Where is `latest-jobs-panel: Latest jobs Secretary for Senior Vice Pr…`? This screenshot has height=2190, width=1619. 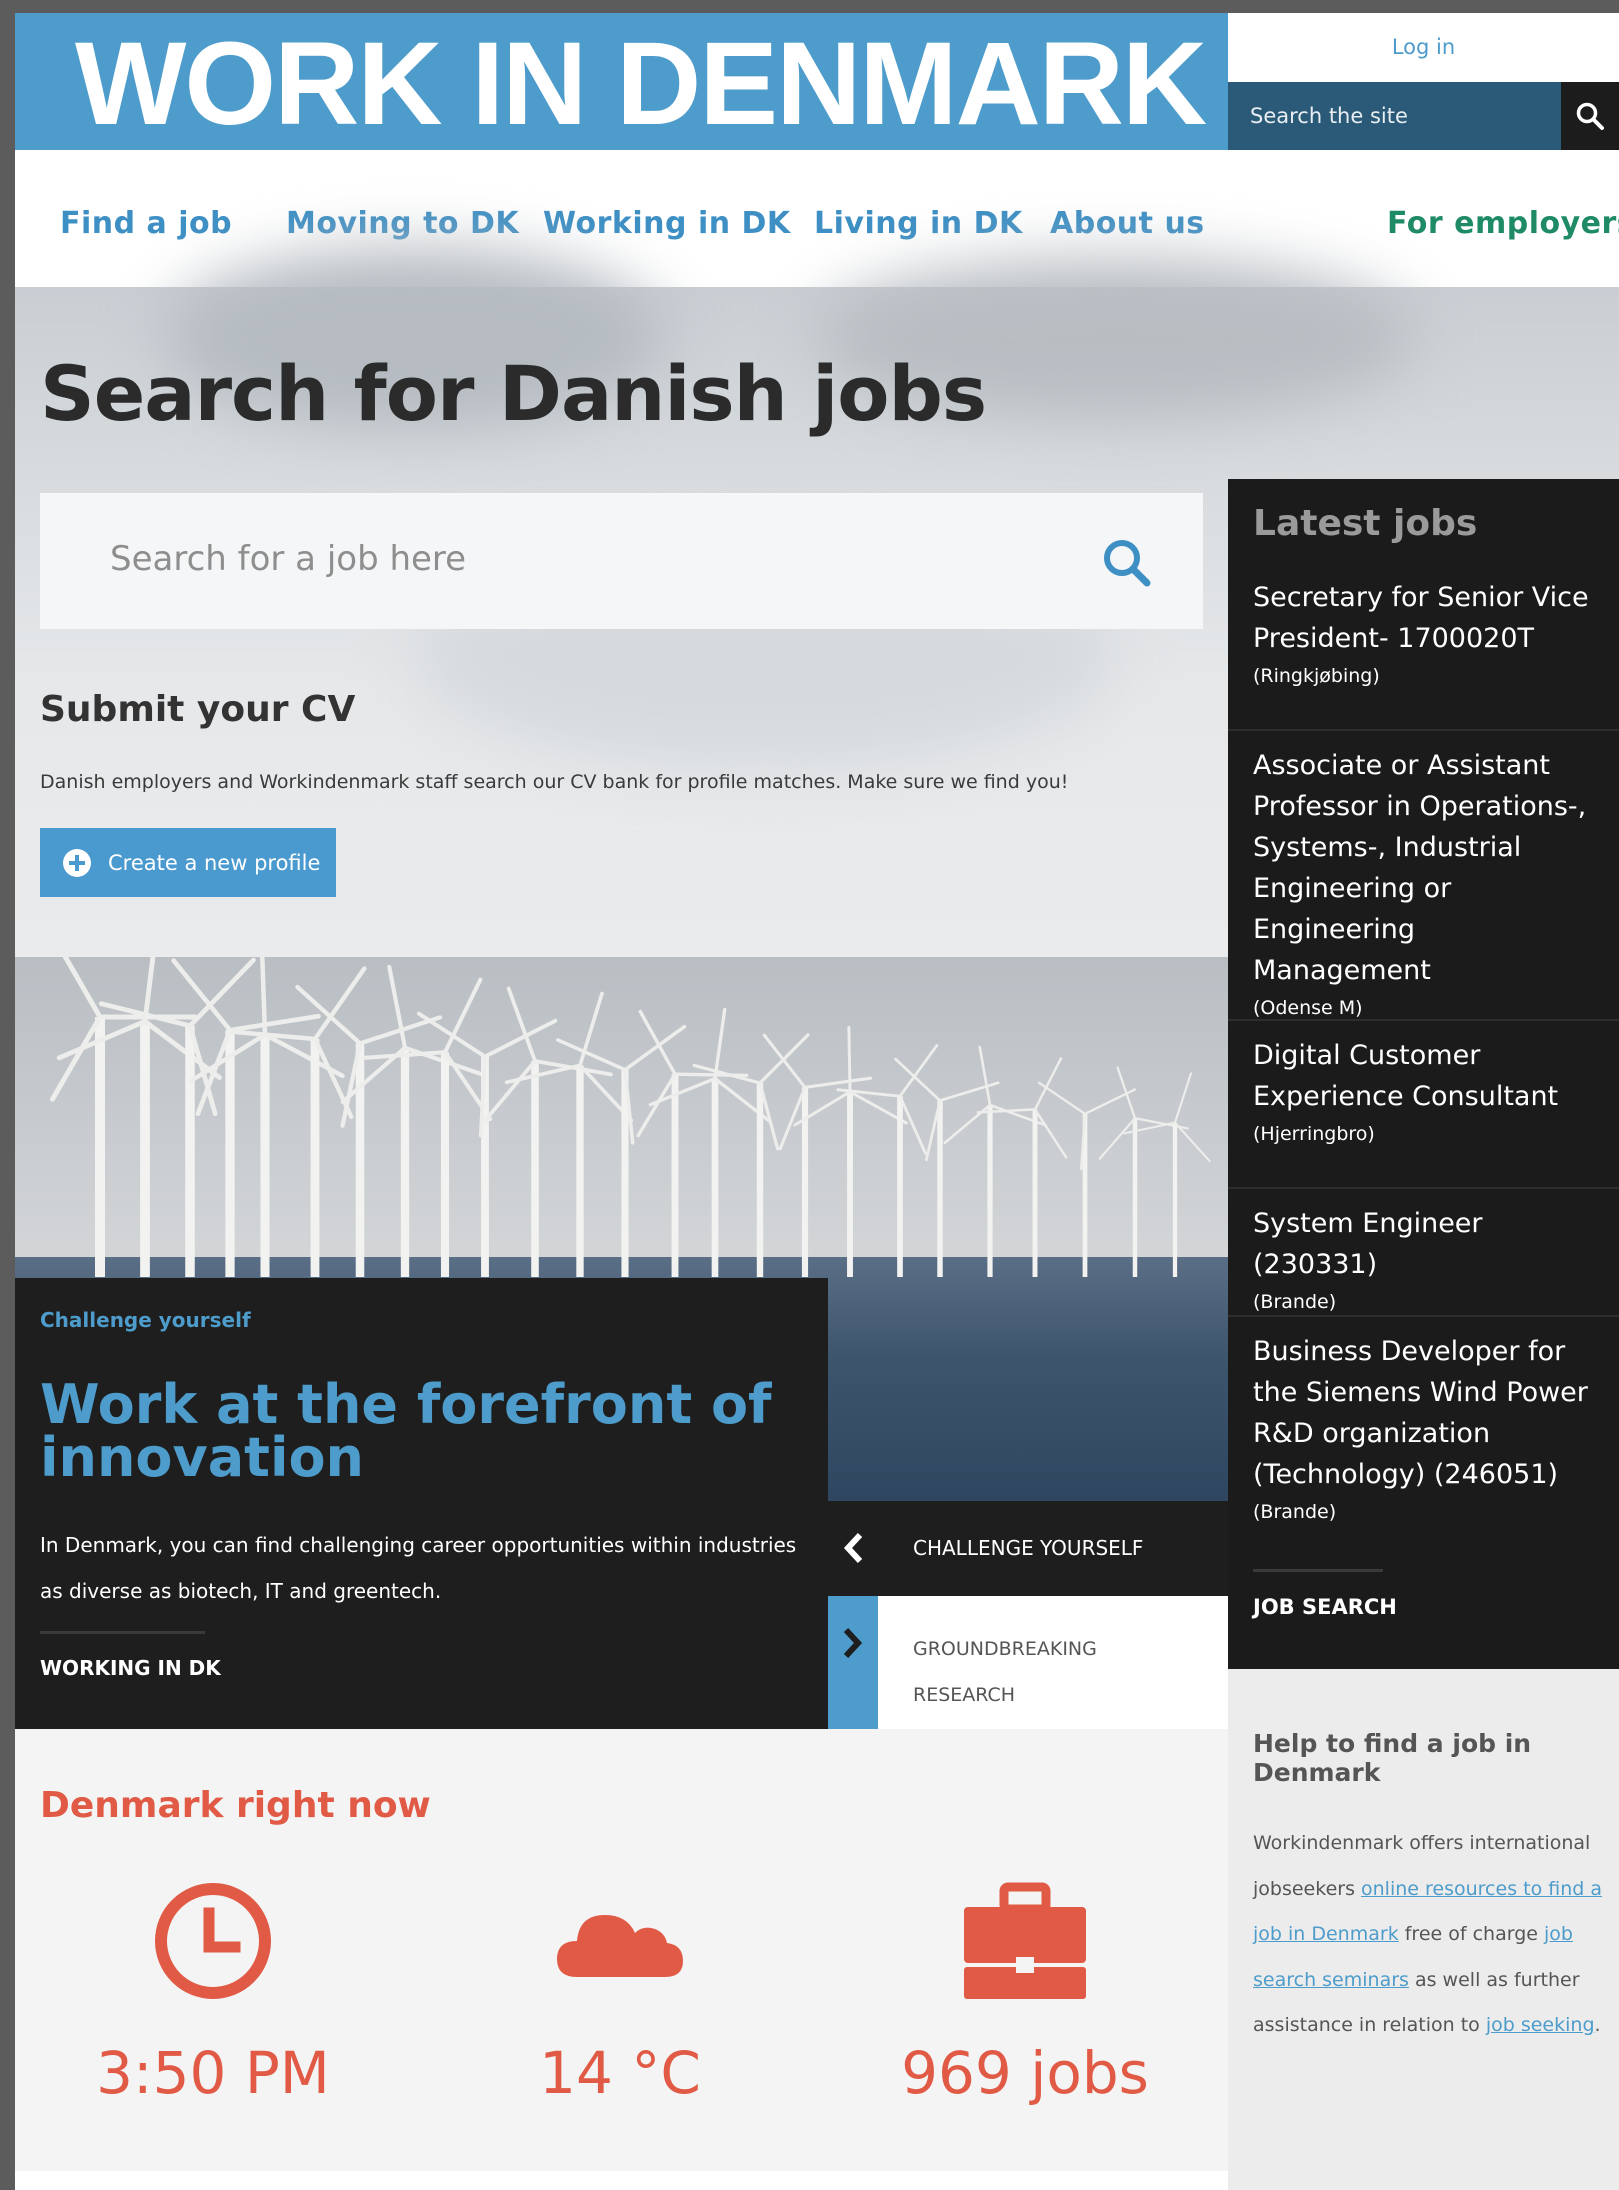
latest-jobs-panel: Latest jobs Secretary for Senior Vice Pr… is located at coordinates (1423, 1074).